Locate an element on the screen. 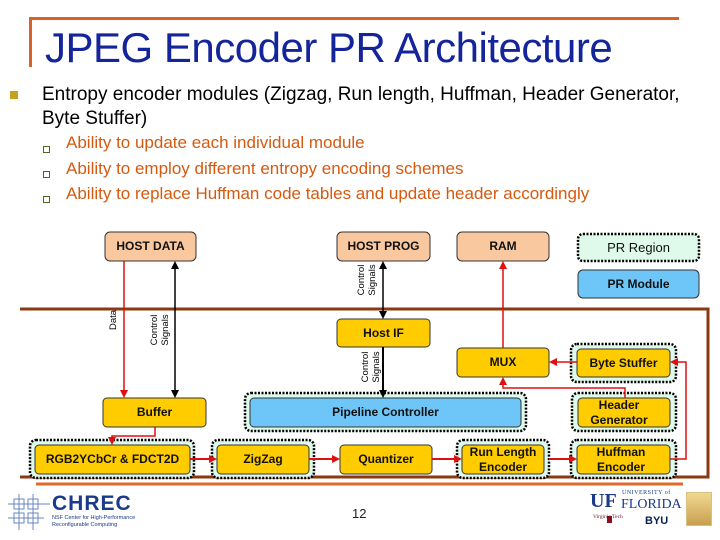  uf-logo: UF is located at coordinates (603, 501).